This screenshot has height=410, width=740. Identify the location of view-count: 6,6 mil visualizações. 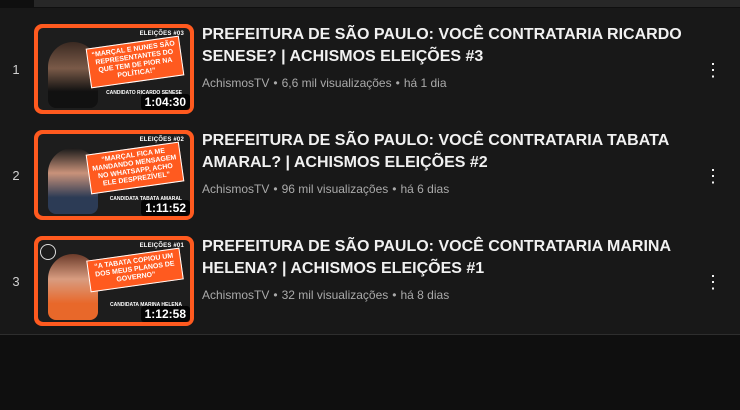
(336, 83).